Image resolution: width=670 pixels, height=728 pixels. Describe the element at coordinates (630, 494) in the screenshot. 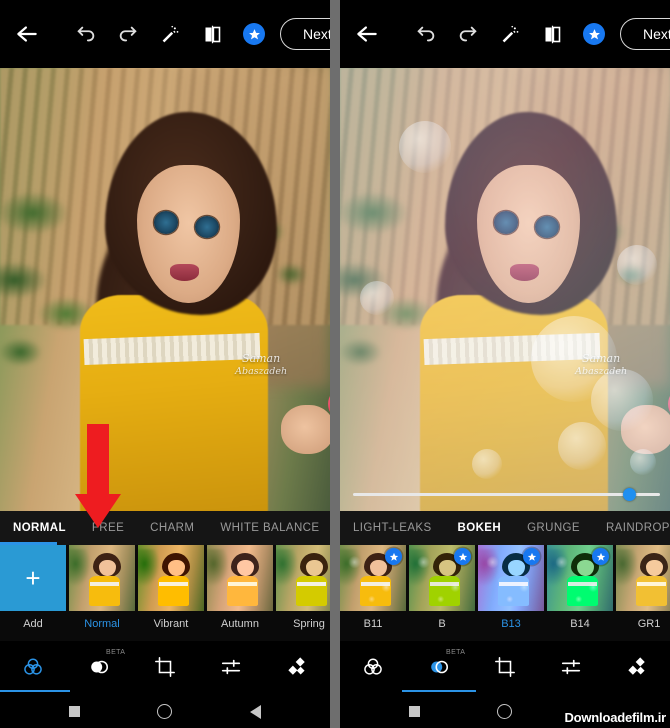

I see `slider-thumb` at that location.